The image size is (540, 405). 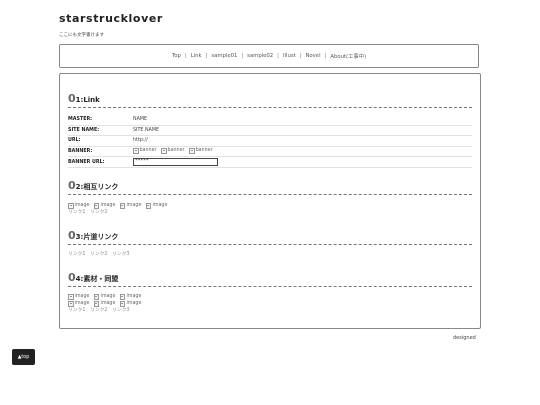 I want to click on nav-link-about: About(工事中), so click(x=348, y=56).